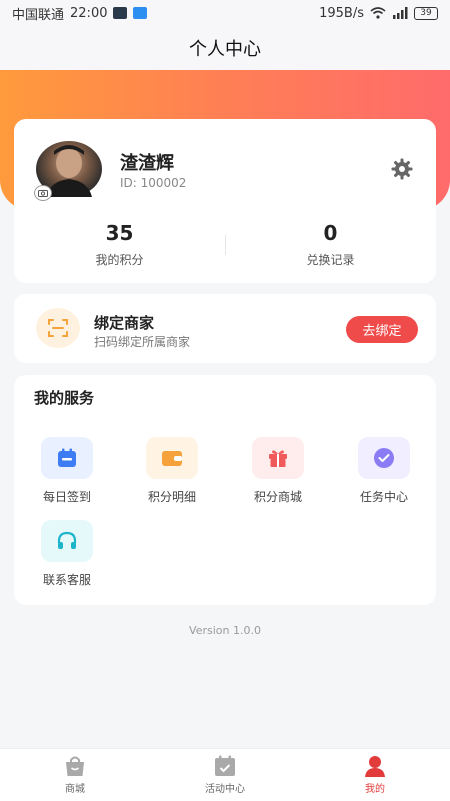 The width and height of the screenshot is (450, 801). I want to click on wifi-icon, so click(378, 13).